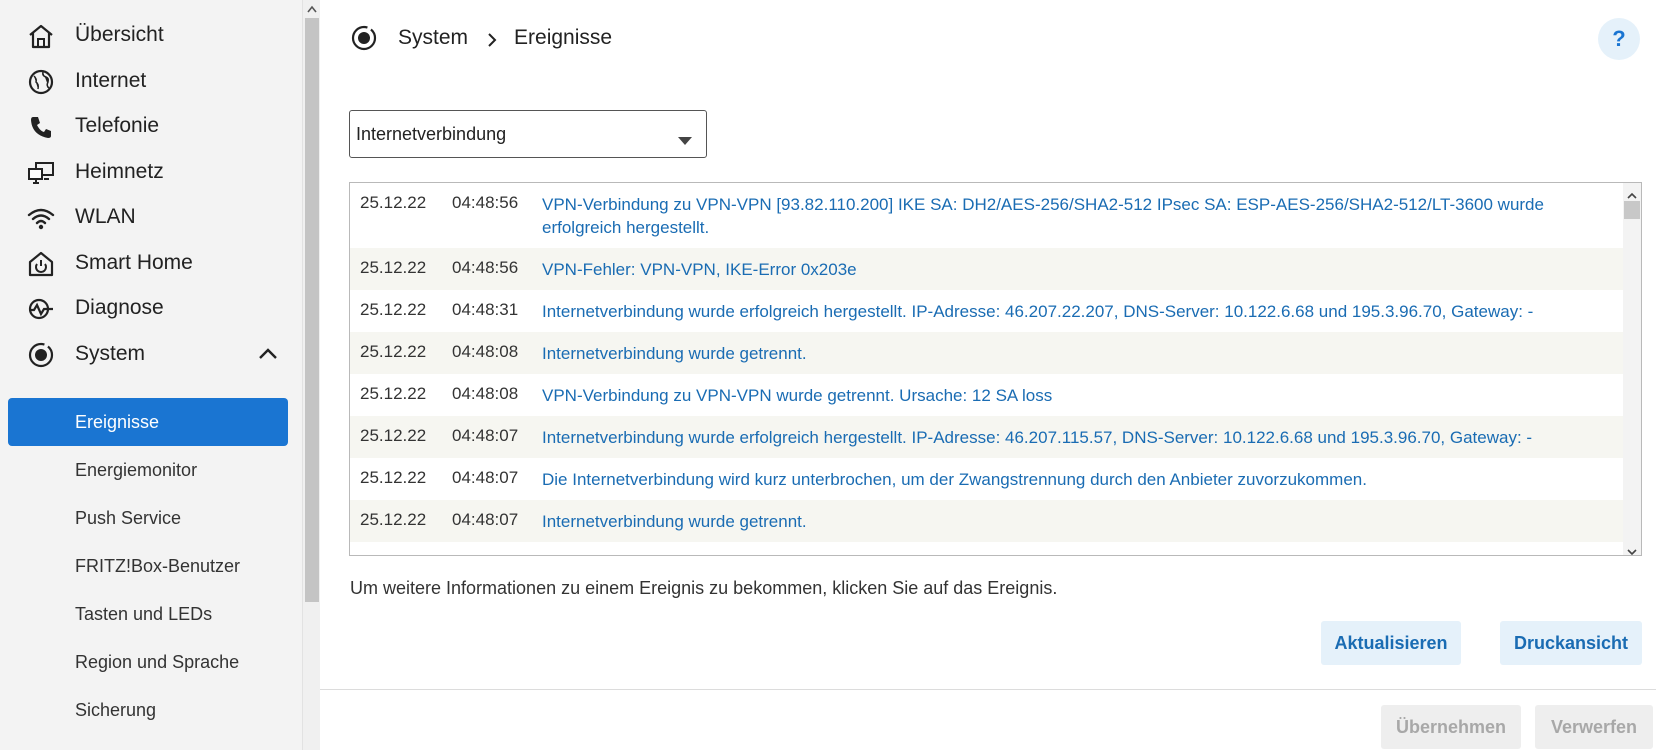  I want to click on sidebar-item-label: Heimnetz, so click(119, 171).